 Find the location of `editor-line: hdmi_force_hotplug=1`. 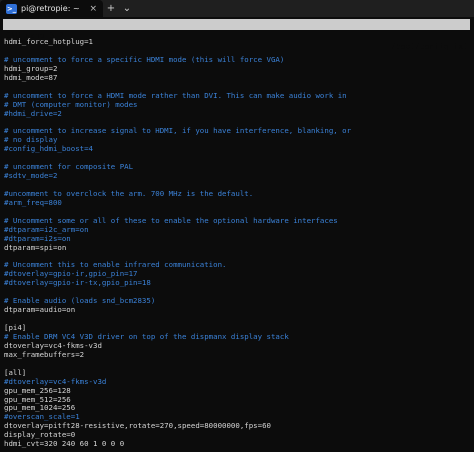

editor-line: hdmi_force_hotplug=1 is located at coordinates (237, 42).